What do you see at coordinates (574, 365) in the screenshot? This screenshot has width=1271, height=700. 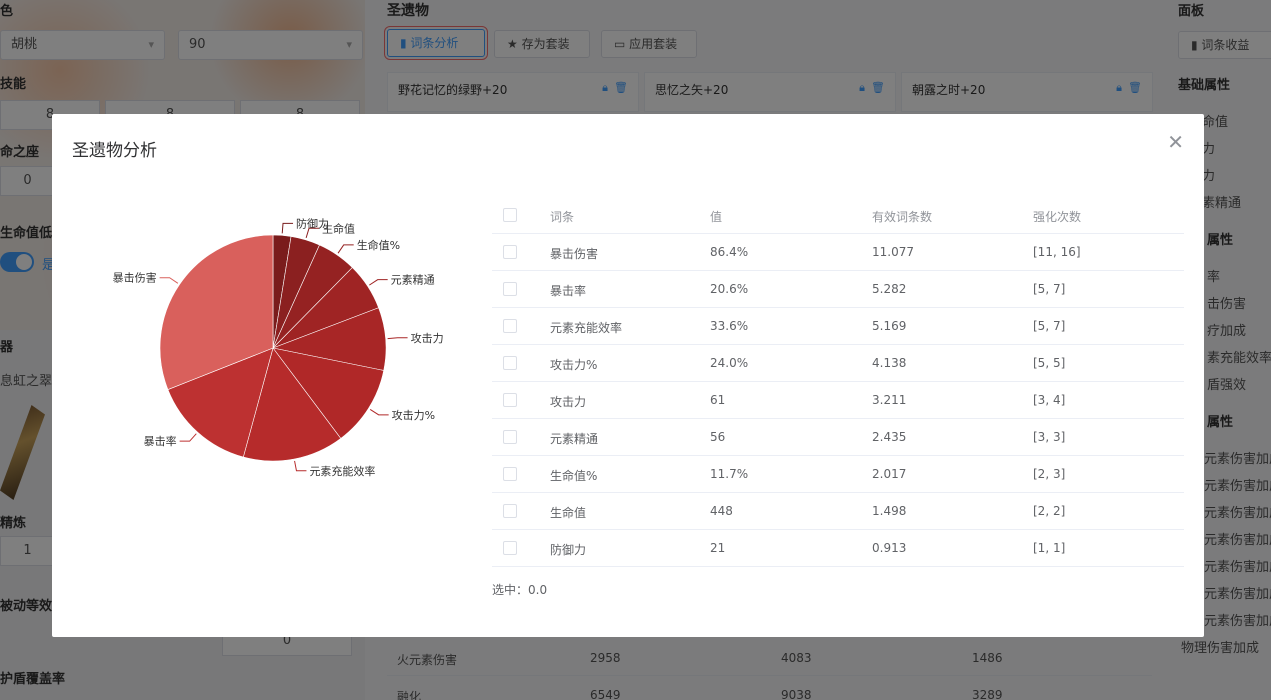 I see `cell-substat: 攻击力%` at bounding box center [574, 365].